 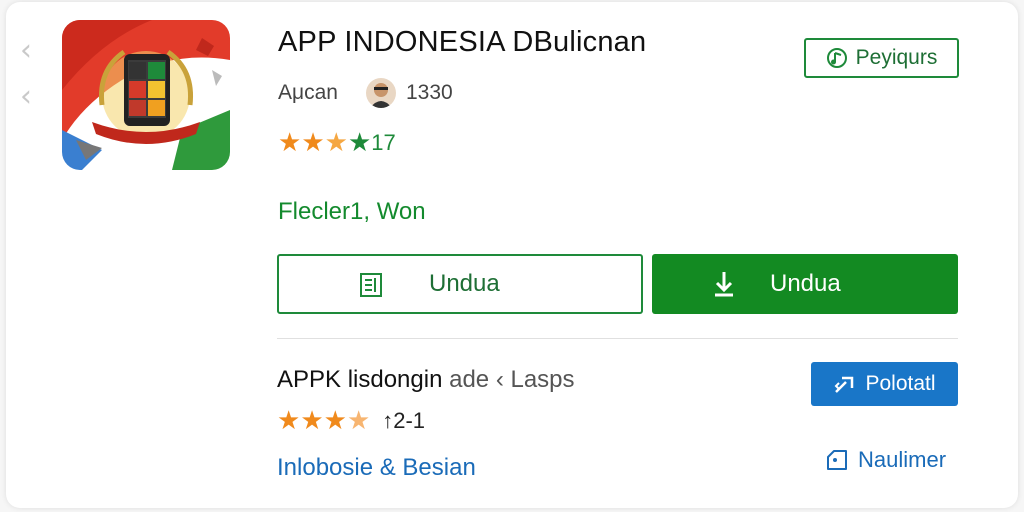 I want to click on share-button-label: Polotatl, so click(x=900, y=383).